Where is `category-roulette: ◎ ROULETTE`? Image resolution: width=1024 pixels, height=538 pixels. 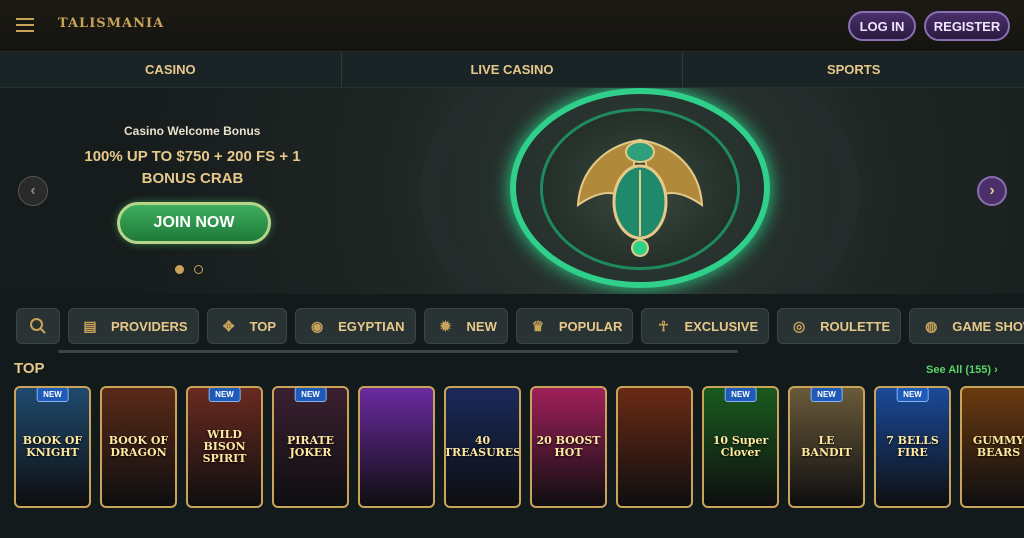 category-roulette: ◎ ROULETTE is located at coordinates (839, 326).